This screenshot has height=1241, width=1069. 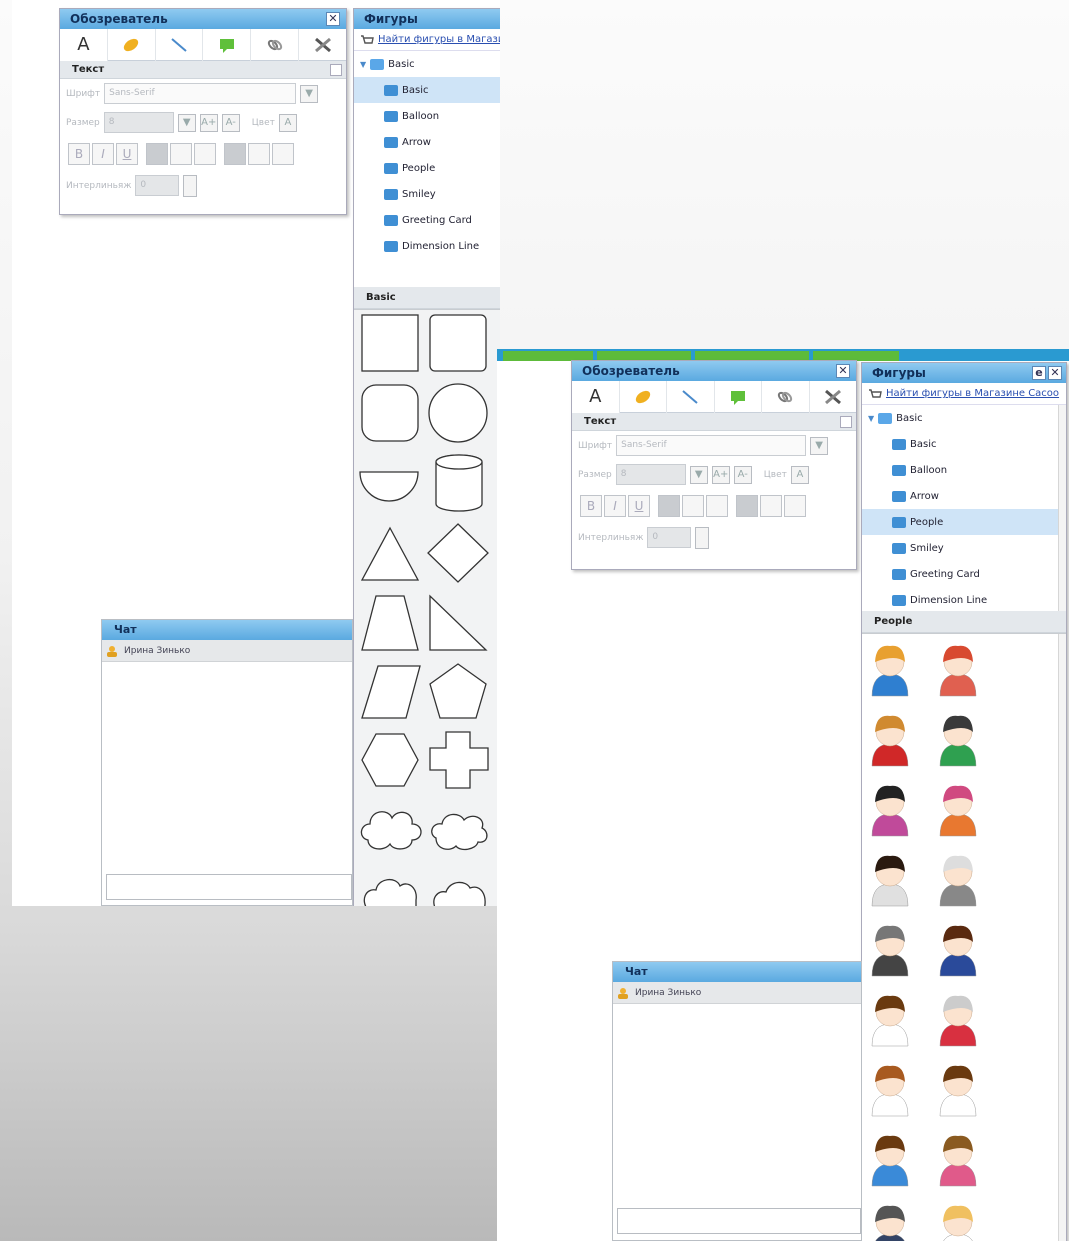 What do you see at coordinates (1039, 373) in the screenshot?
I see `minimize-icon: e` at bounding box center [1039, 373].